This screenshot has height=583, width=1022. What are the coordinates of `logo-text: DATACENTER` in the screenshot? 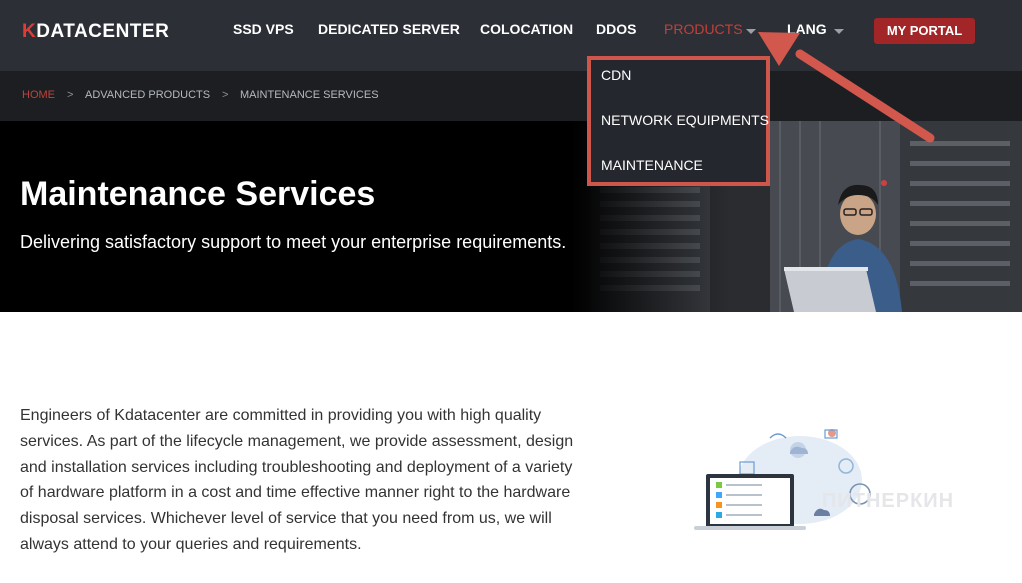 It's located at (103, 31).